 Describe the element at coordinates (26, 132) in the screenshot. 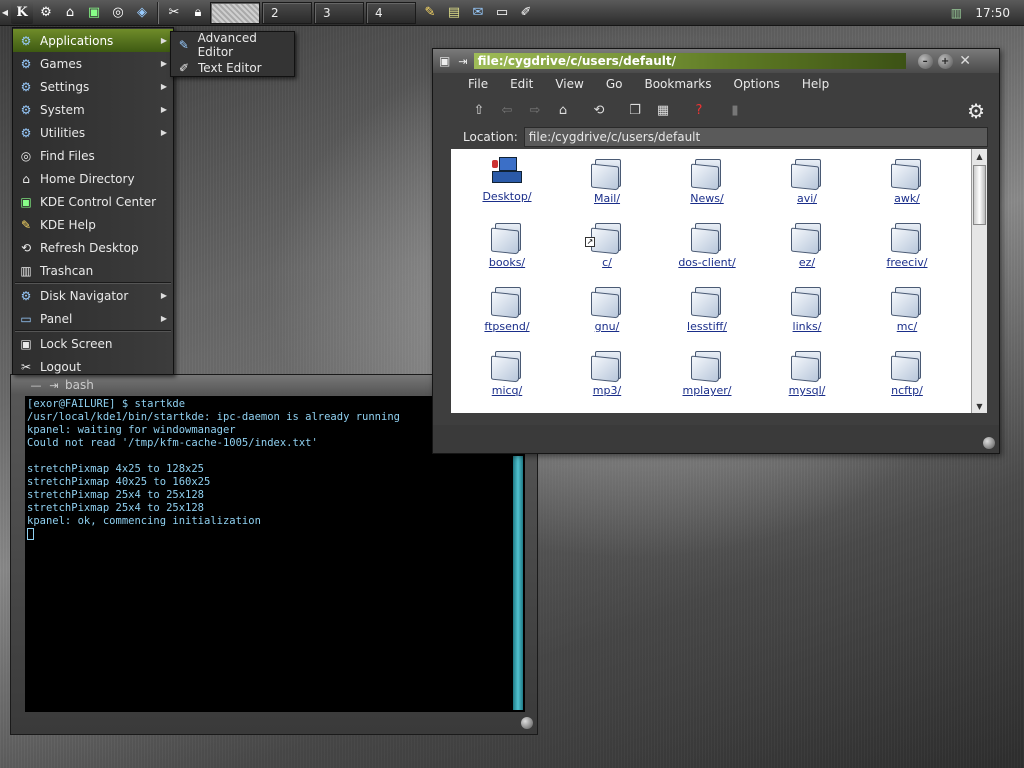

I see `utilities-icon: ⚙` at that location.